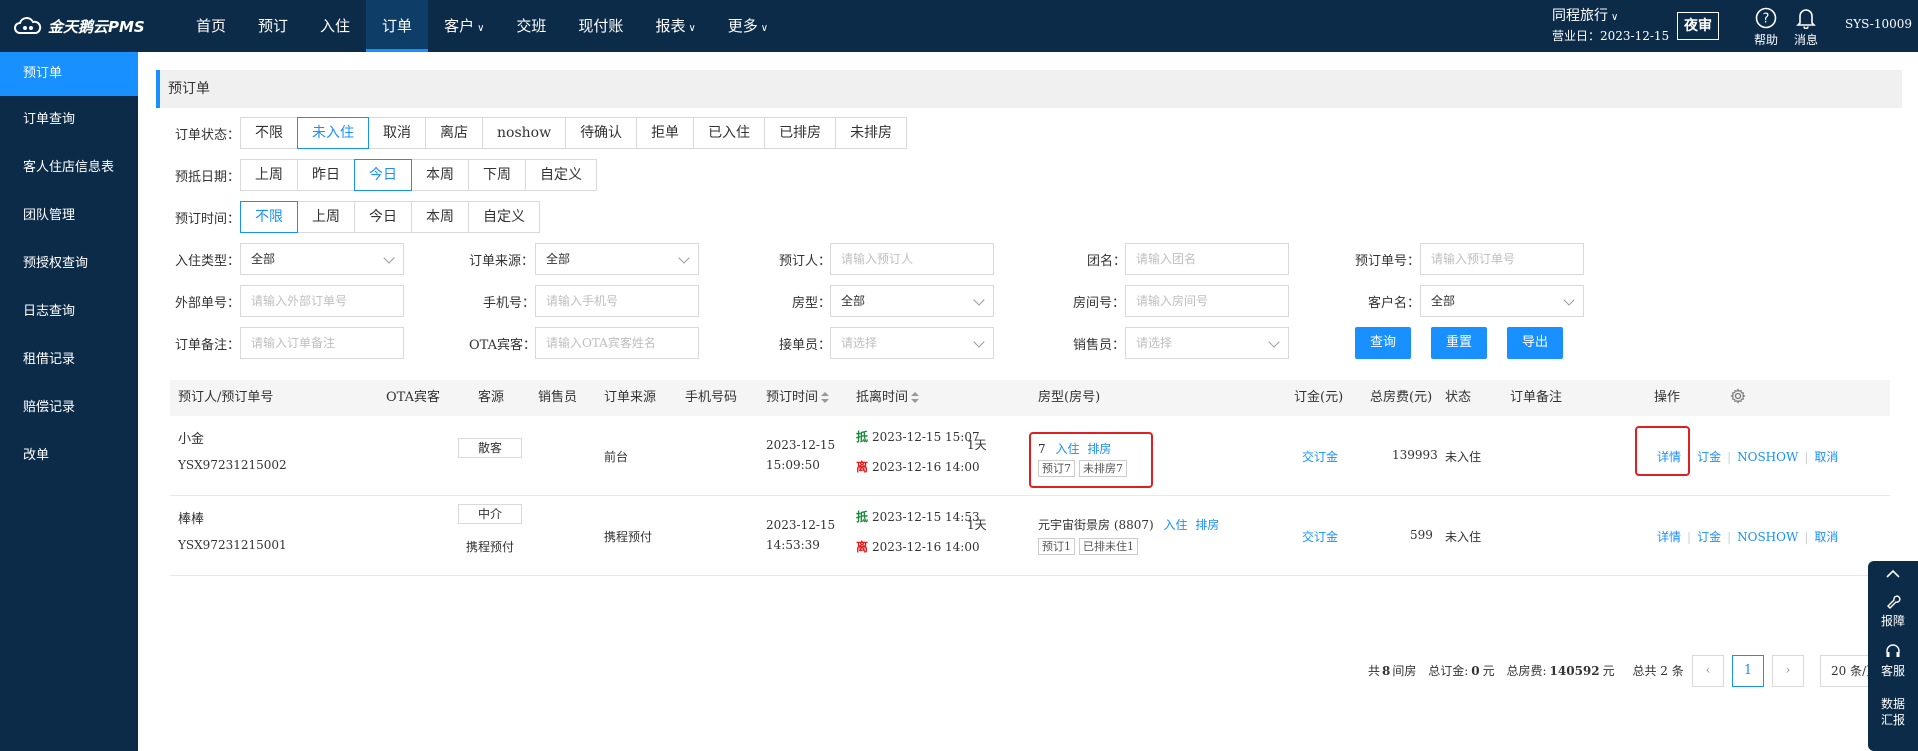 The image size is (1918, 751). I want to click on col-deposit: 订金(元), so click(1319, 397).